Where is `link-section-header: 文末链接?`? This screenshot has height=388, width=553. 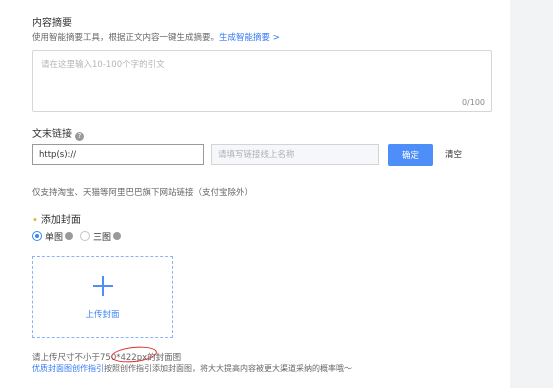
link-section-header: 文末链接? is located at coordinates (58, 133).